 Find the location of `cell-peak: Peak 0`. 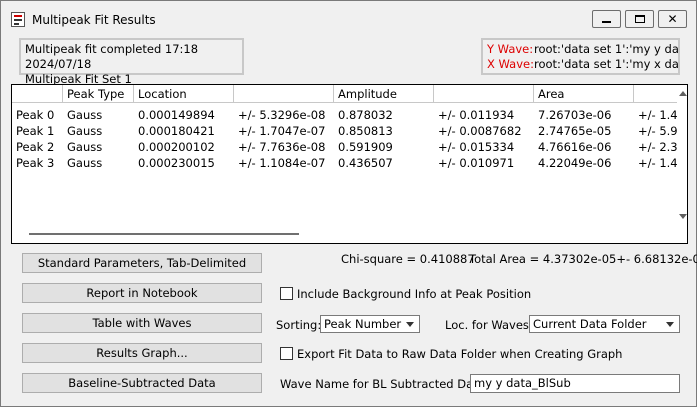

cell-peak: Peak 0 is located at coordinates (35, 115).